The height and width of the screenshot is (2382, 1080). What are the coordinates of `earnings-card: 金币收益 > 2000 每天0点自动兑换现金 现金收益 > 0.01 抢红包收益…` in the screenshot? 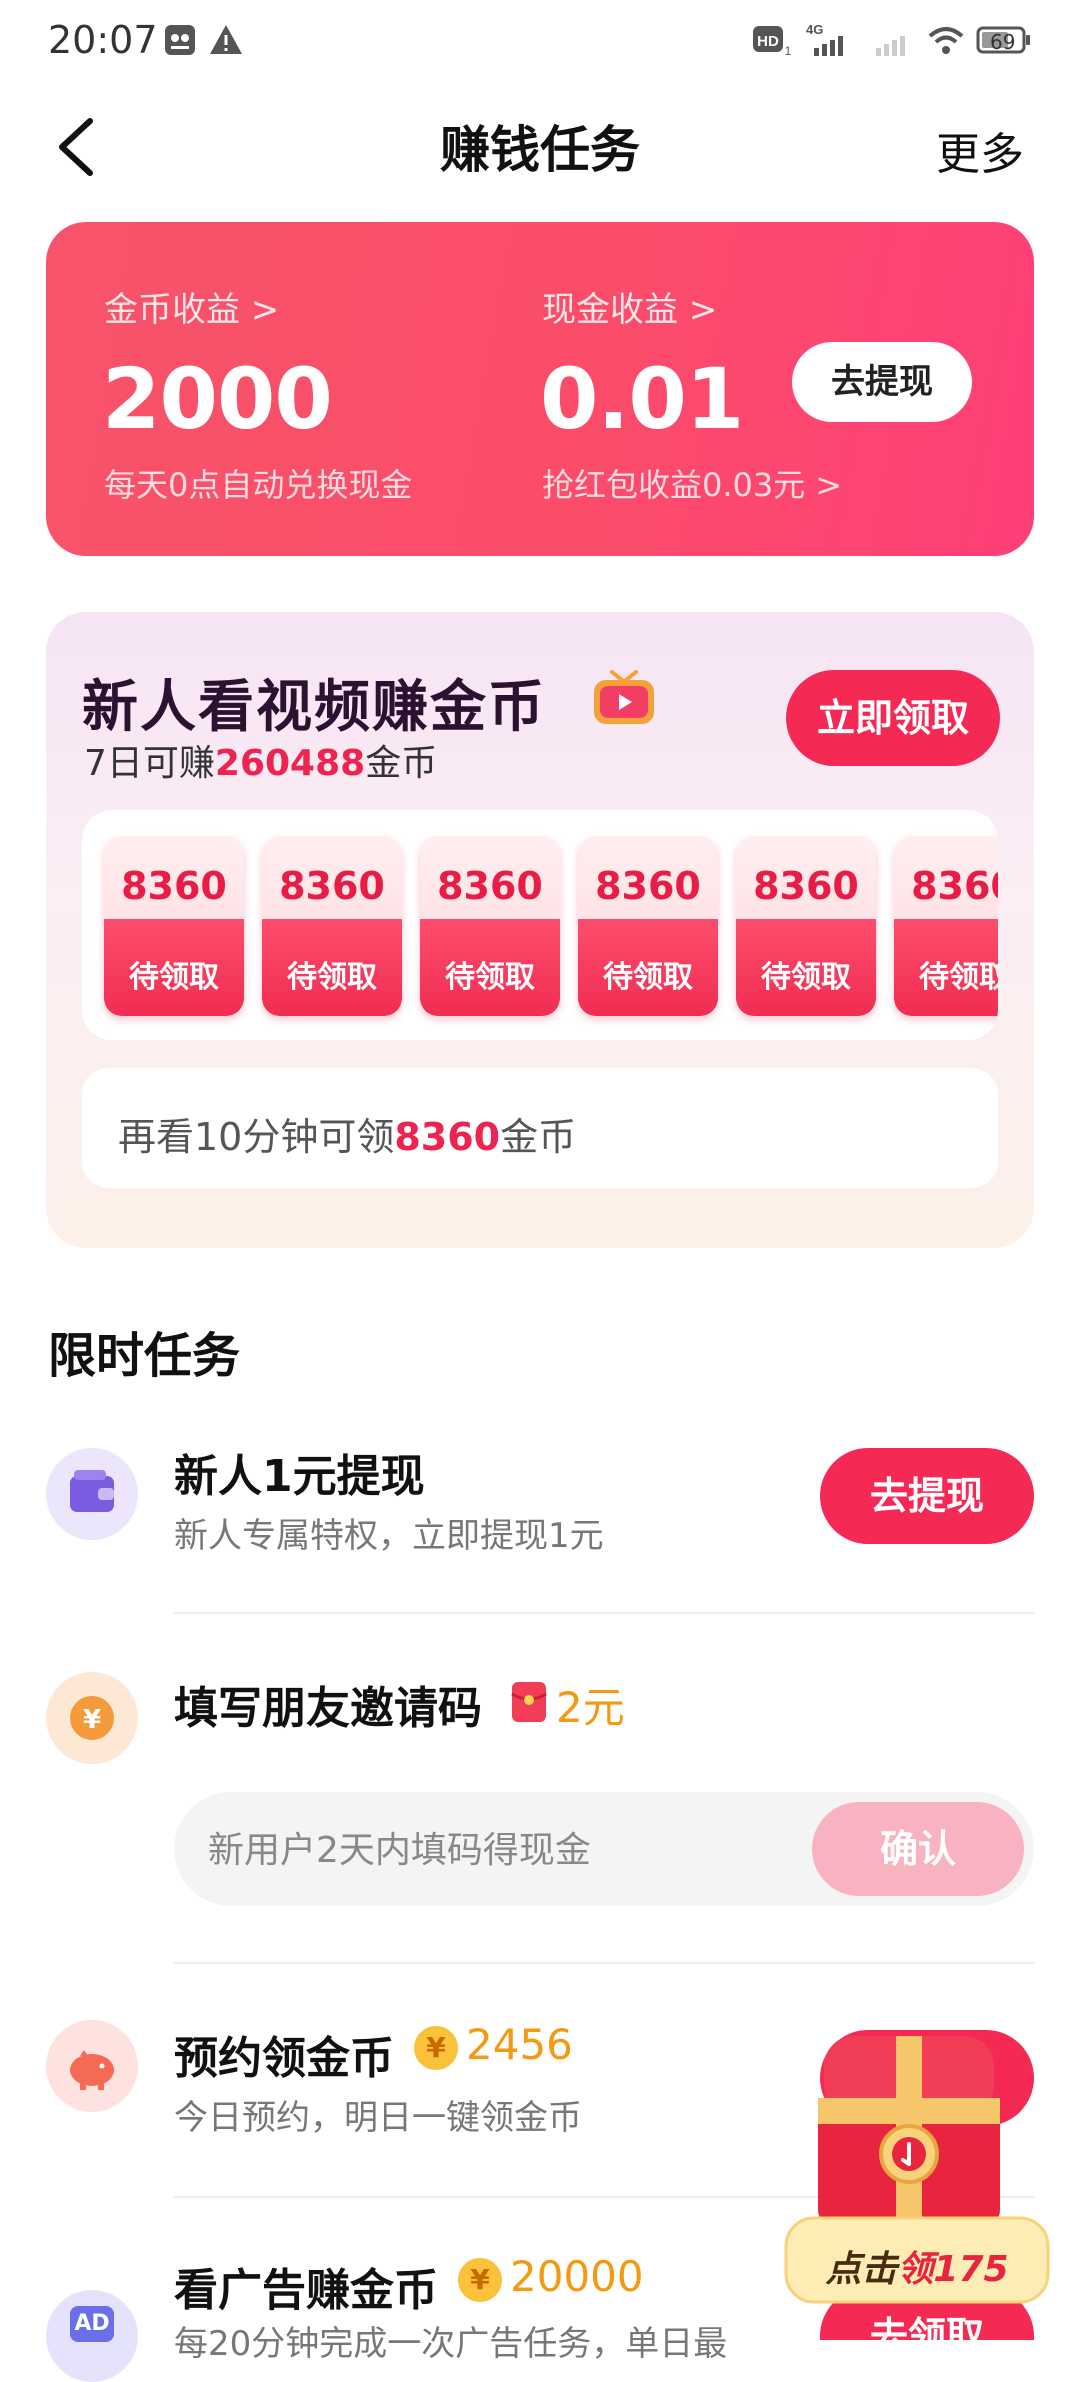 It's located at (540, 389).